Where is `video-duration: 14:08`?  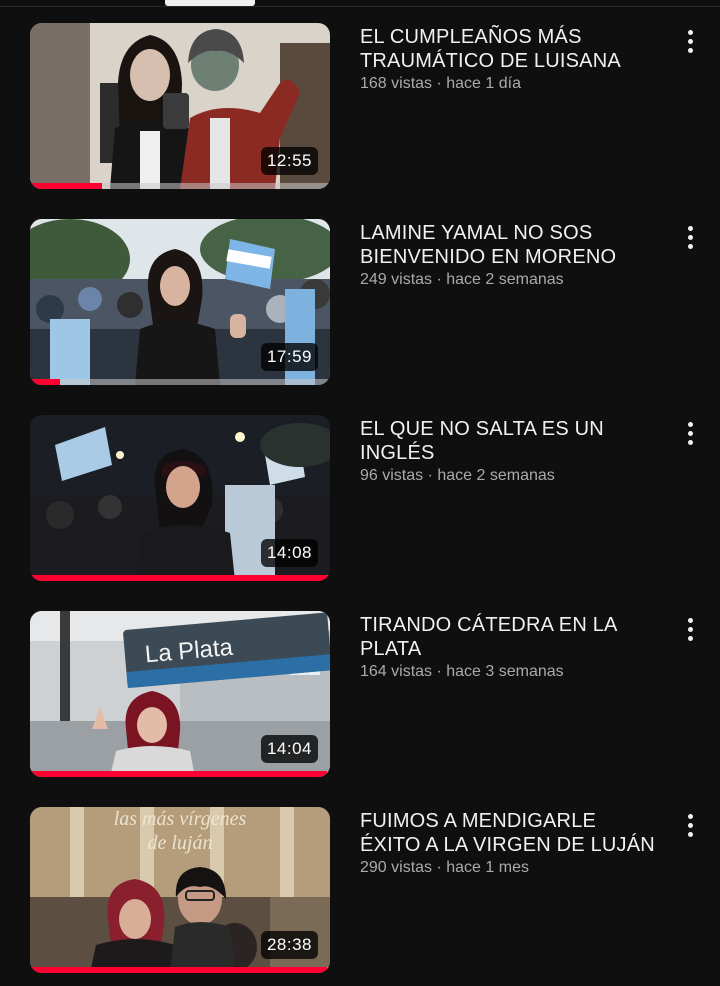 video-duration: 14:08 is located at coordinates (289, 553).